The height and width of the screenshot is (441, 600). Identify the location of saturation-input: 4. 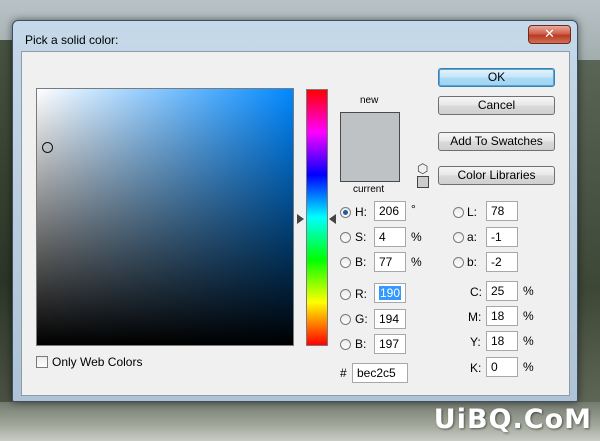
(390, 237).